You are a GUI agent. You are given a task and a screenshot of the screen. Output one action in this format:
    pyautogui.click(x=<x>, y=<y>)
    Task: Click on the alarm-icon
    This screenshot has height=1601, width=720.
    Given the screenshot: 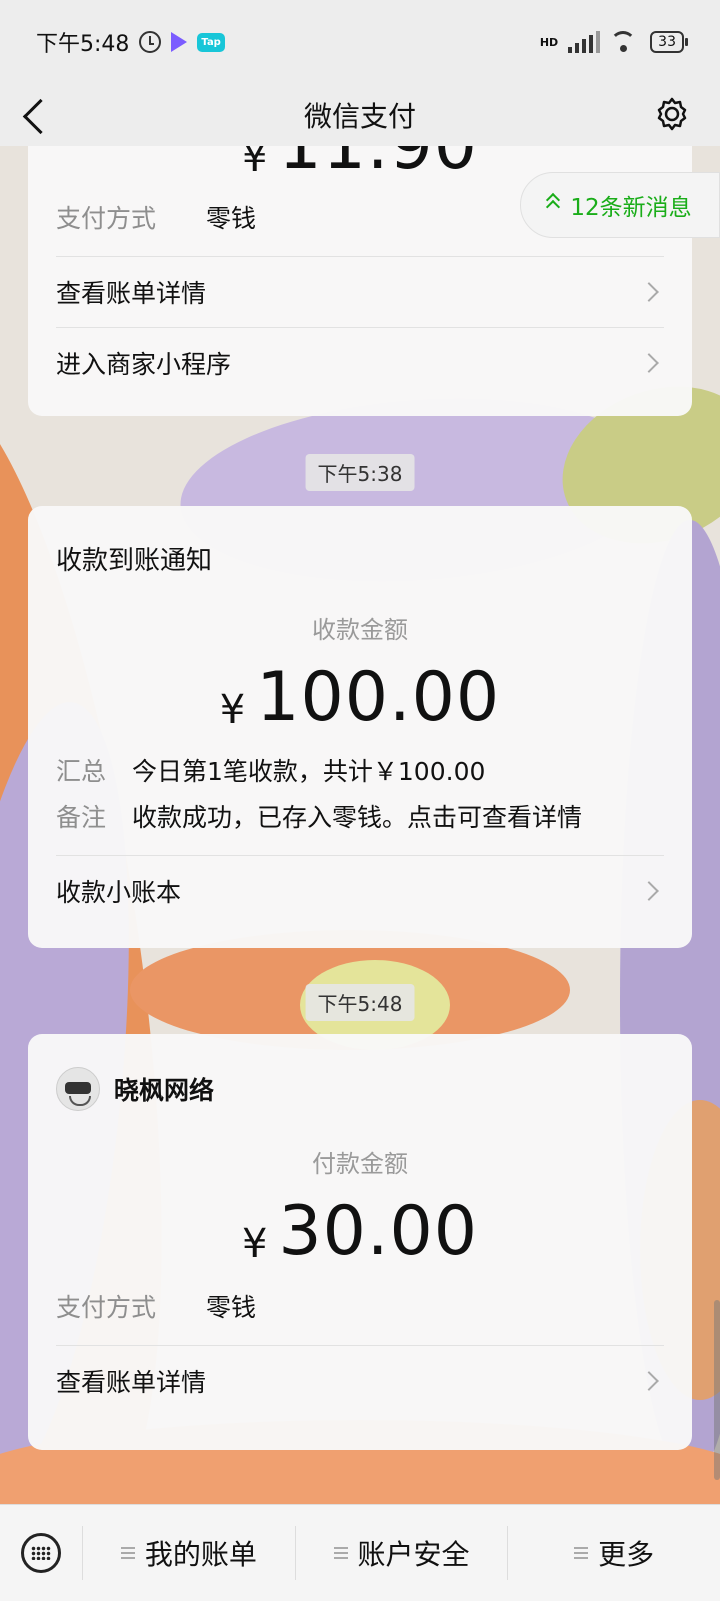 What is the action you would take?
    pyautogui.click(x=150, y=42)
    